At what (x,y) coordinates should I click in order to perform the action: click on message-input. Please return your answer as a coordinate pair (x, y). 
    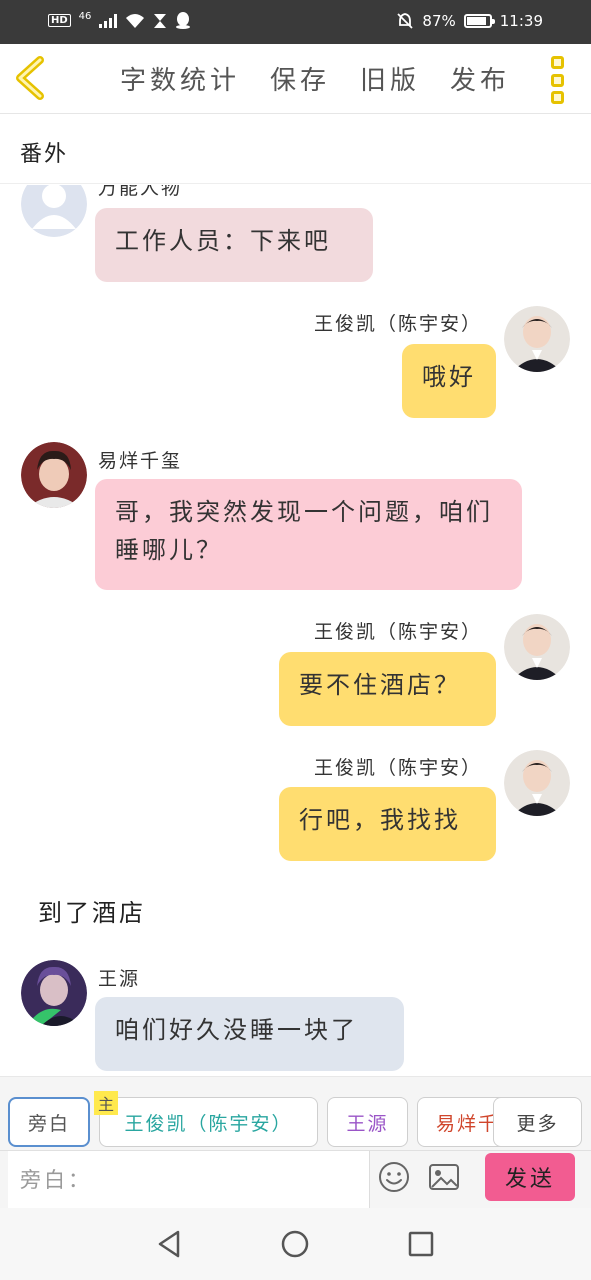
    Looking at the image, I should click on (188, 1180).